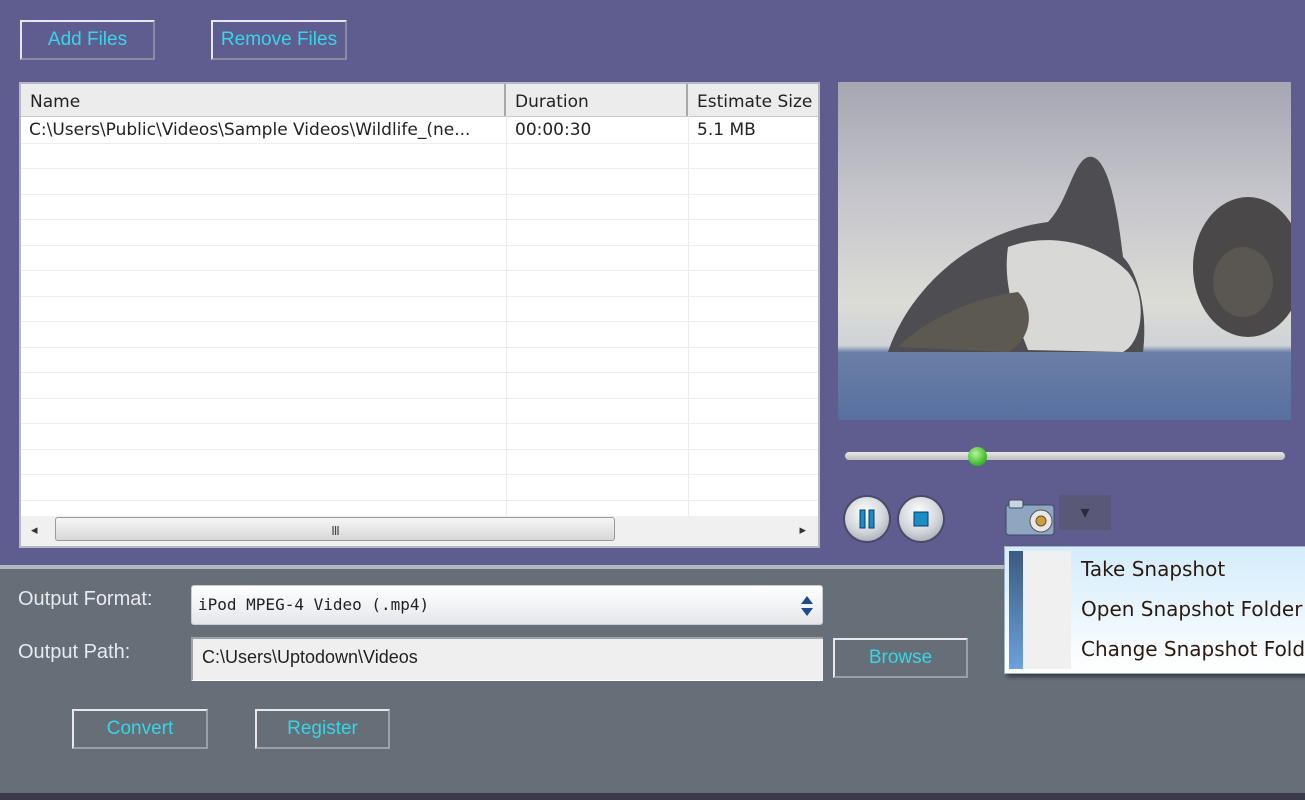  Describe the element at coordinates (279, 40) in the screenshot. I see `remove-files-button: Remove Files` at that location.